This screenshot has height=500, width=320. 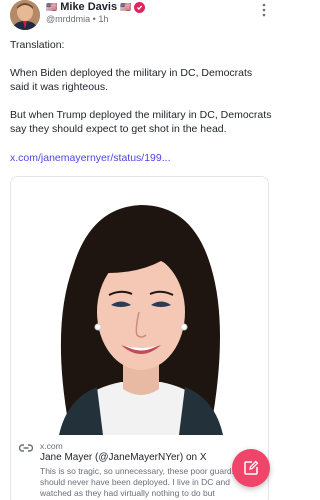 What do you see at coordinates (52, 6) in the screenshot?
I see `flag-left: 🇺🇸` at bounding box center [52, 6].